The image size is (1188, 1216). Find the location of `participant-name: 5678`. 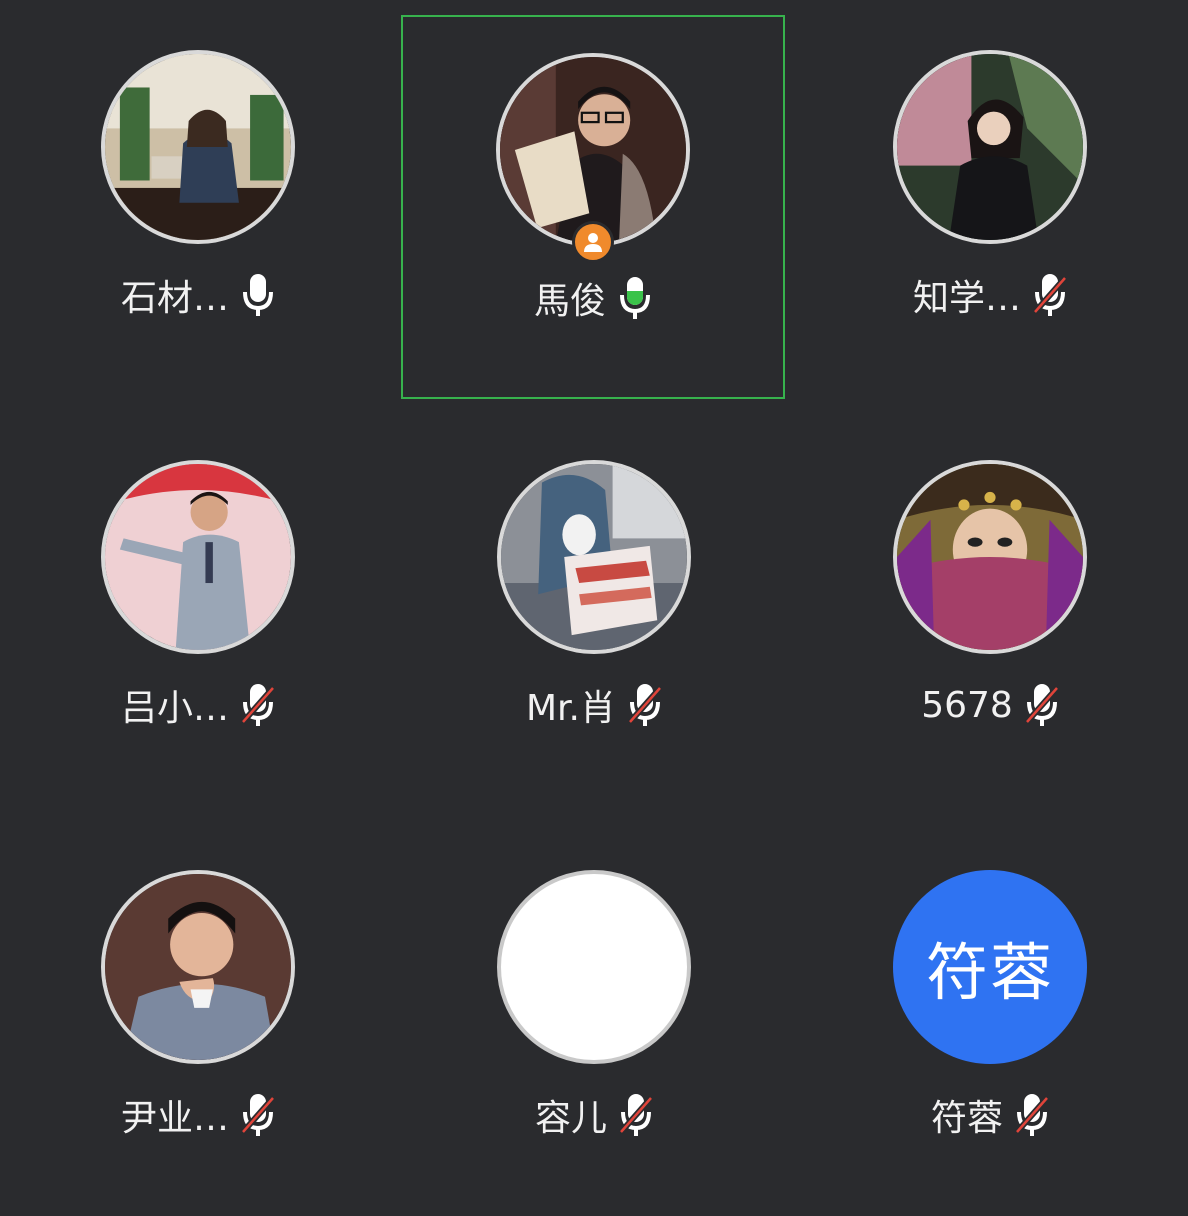

participant-name: 5678 is located at coordinates (967, 705).